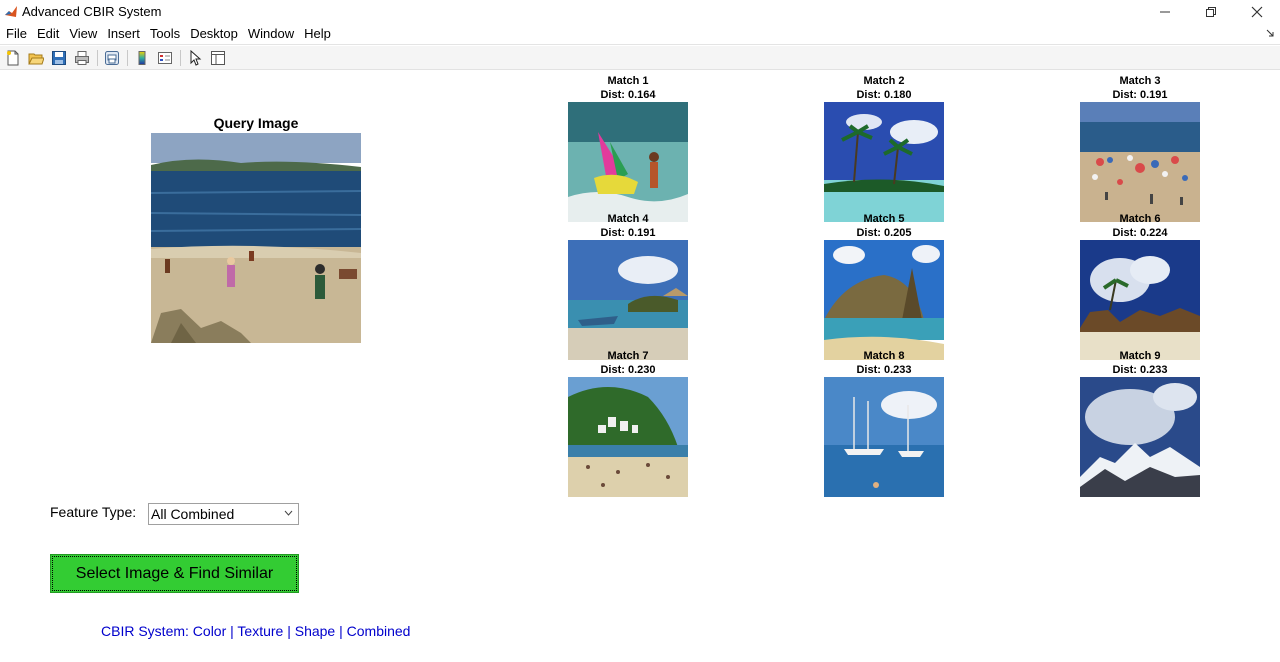 The image size is (1280, 662). What do you see at coordinates (640, 11) in the screenshot?
I see `title-bar: Advanced CBIR System` at bounding box center [640, 11].